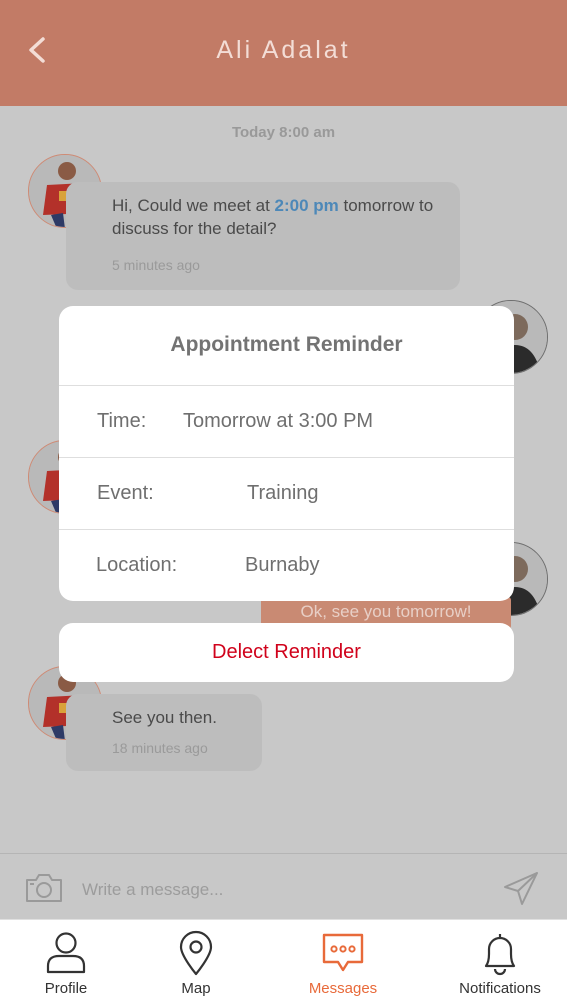 This screenshot has height=1008, width=567. I want to click on row-value: Burnaby, so click(282, 565).